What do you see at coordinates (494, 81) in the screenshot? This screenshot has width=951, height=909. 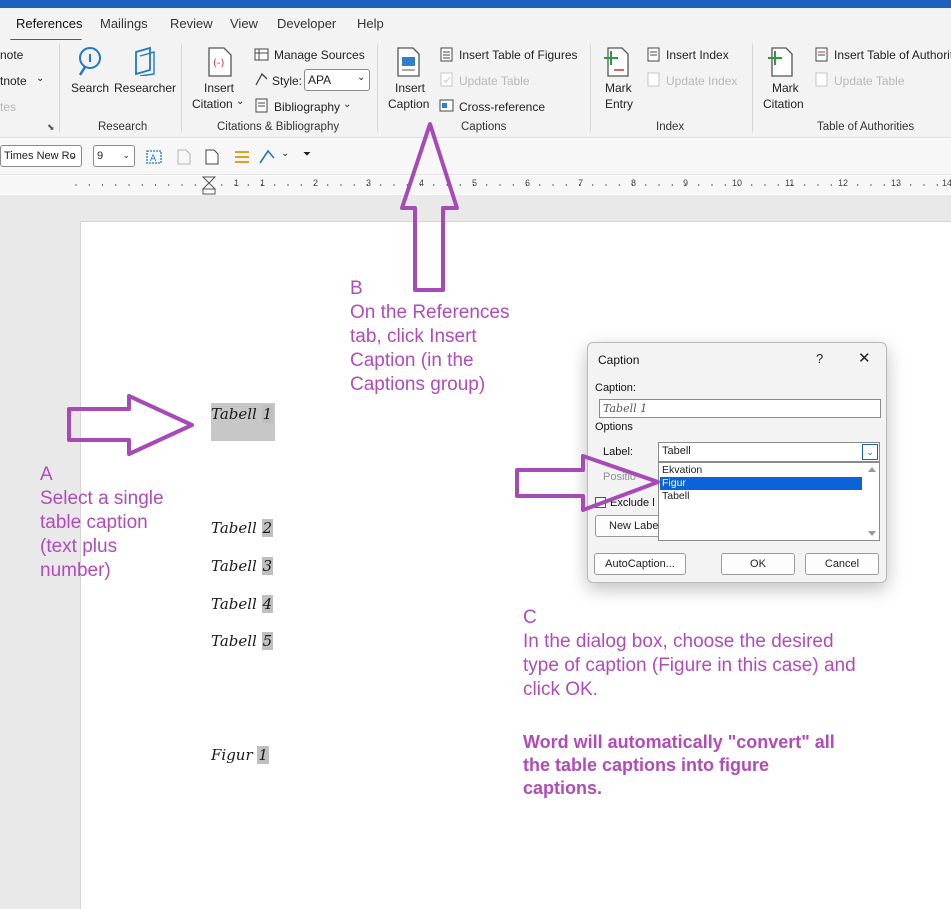 I see `update-table-label: Update Table` at bounding box center [494, 81].